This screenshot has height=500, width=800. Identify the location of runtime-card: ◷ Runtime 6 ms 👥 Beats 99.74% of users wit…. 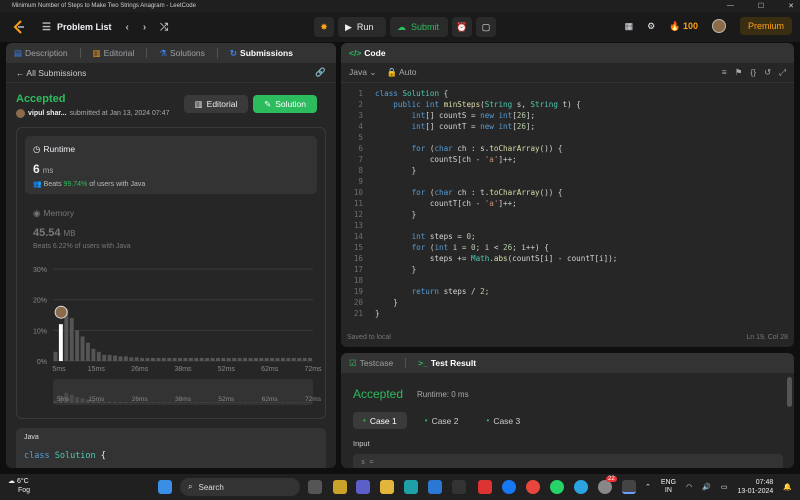
(171, 165).